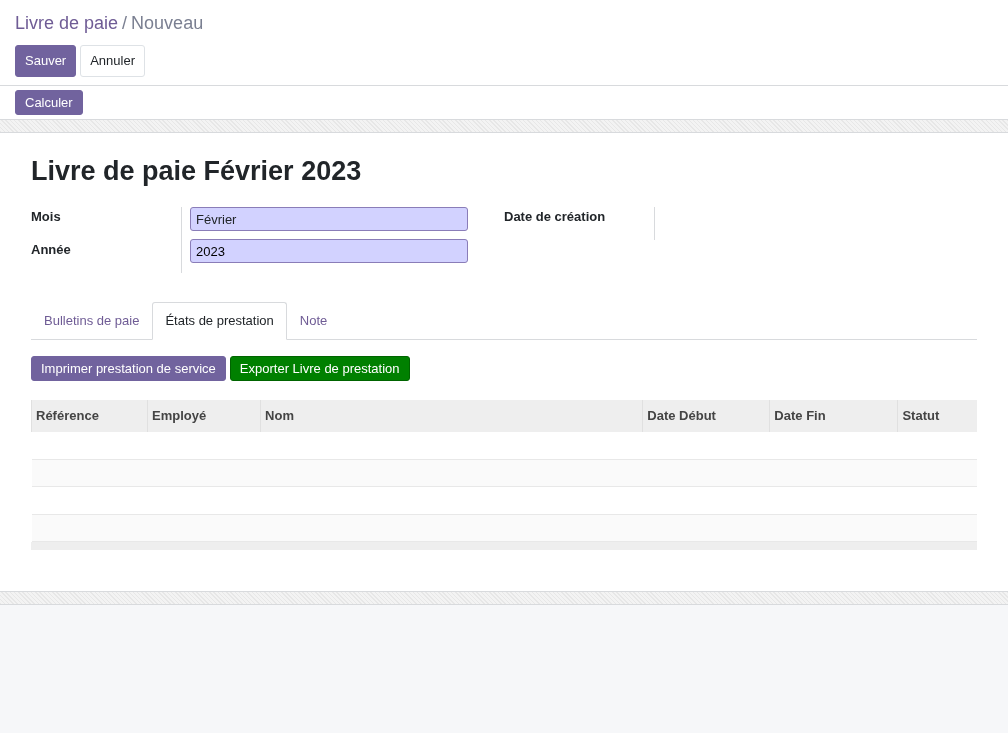 This screenshot has width=1008, height=733. I want to click on export-button: Exporter Livre de prestation, so click(319, 368).